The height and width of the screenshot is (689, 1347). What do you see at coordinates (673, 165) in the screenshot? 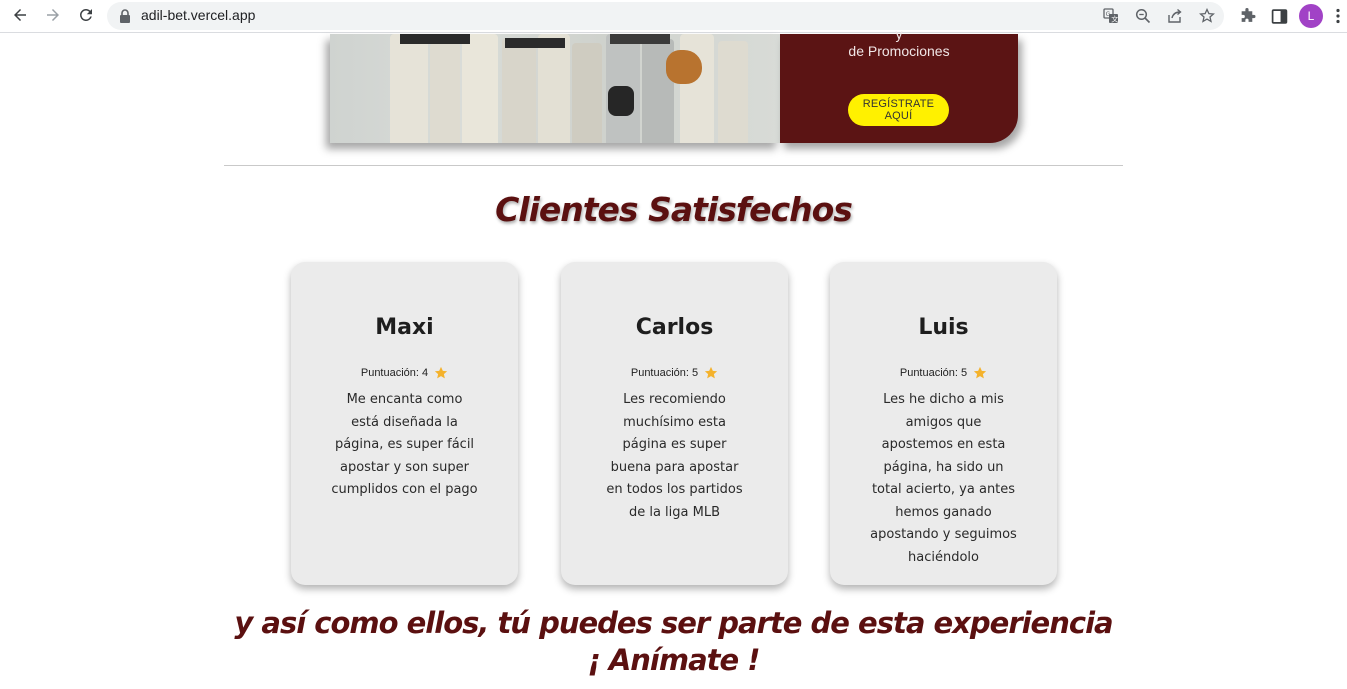
I see `section-divider` at bounding box center [673, 165].